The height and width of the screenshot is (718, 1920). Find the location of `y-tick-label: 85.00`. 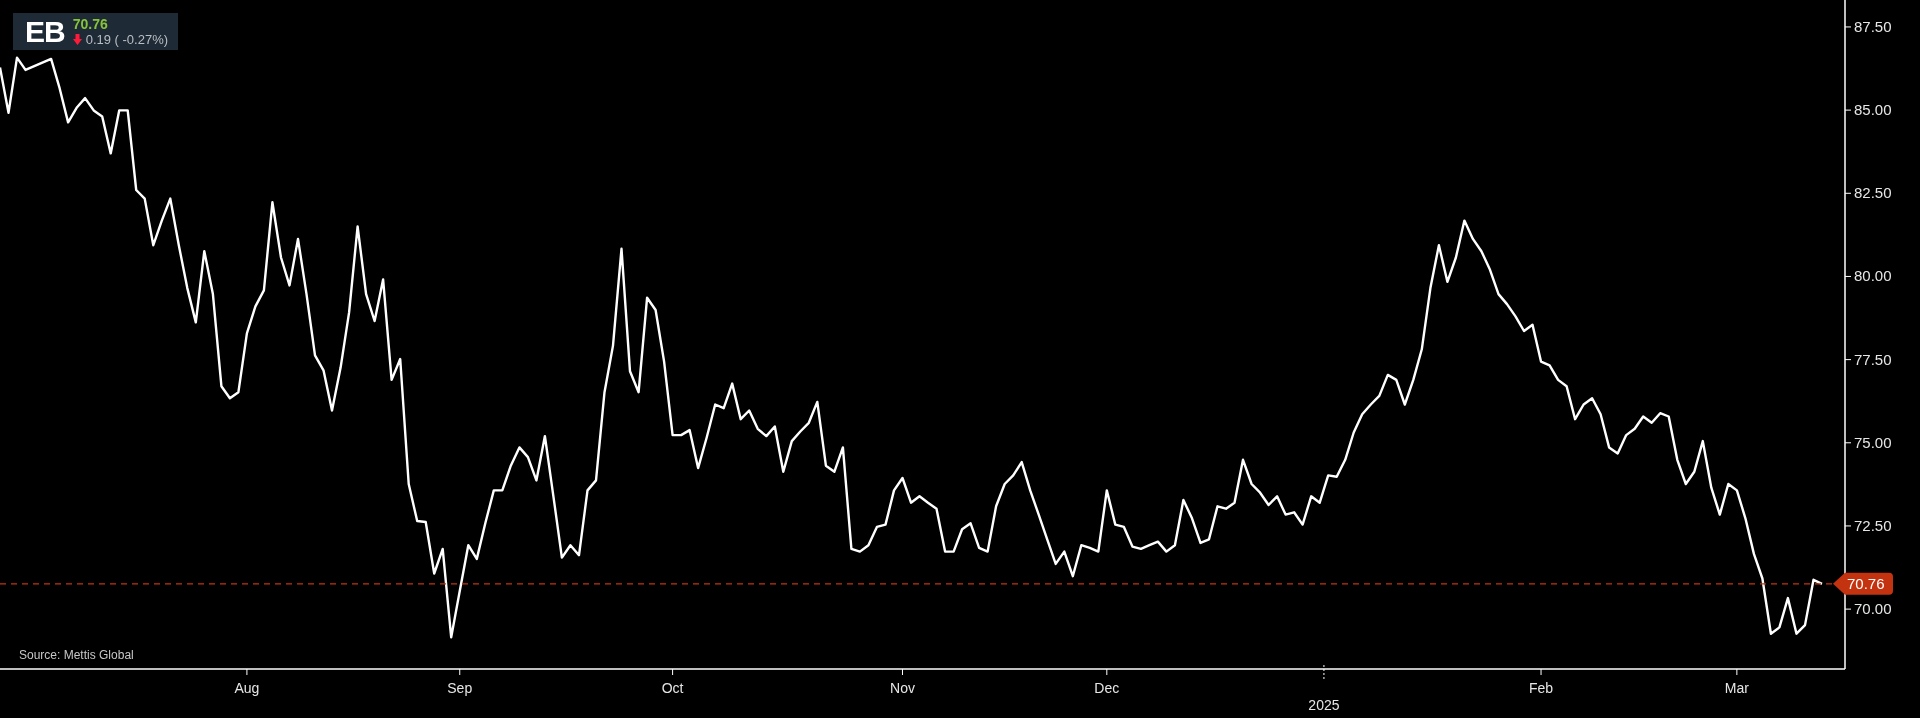

y-tick-label: 85.00 is located at coordinates (1873, 110).